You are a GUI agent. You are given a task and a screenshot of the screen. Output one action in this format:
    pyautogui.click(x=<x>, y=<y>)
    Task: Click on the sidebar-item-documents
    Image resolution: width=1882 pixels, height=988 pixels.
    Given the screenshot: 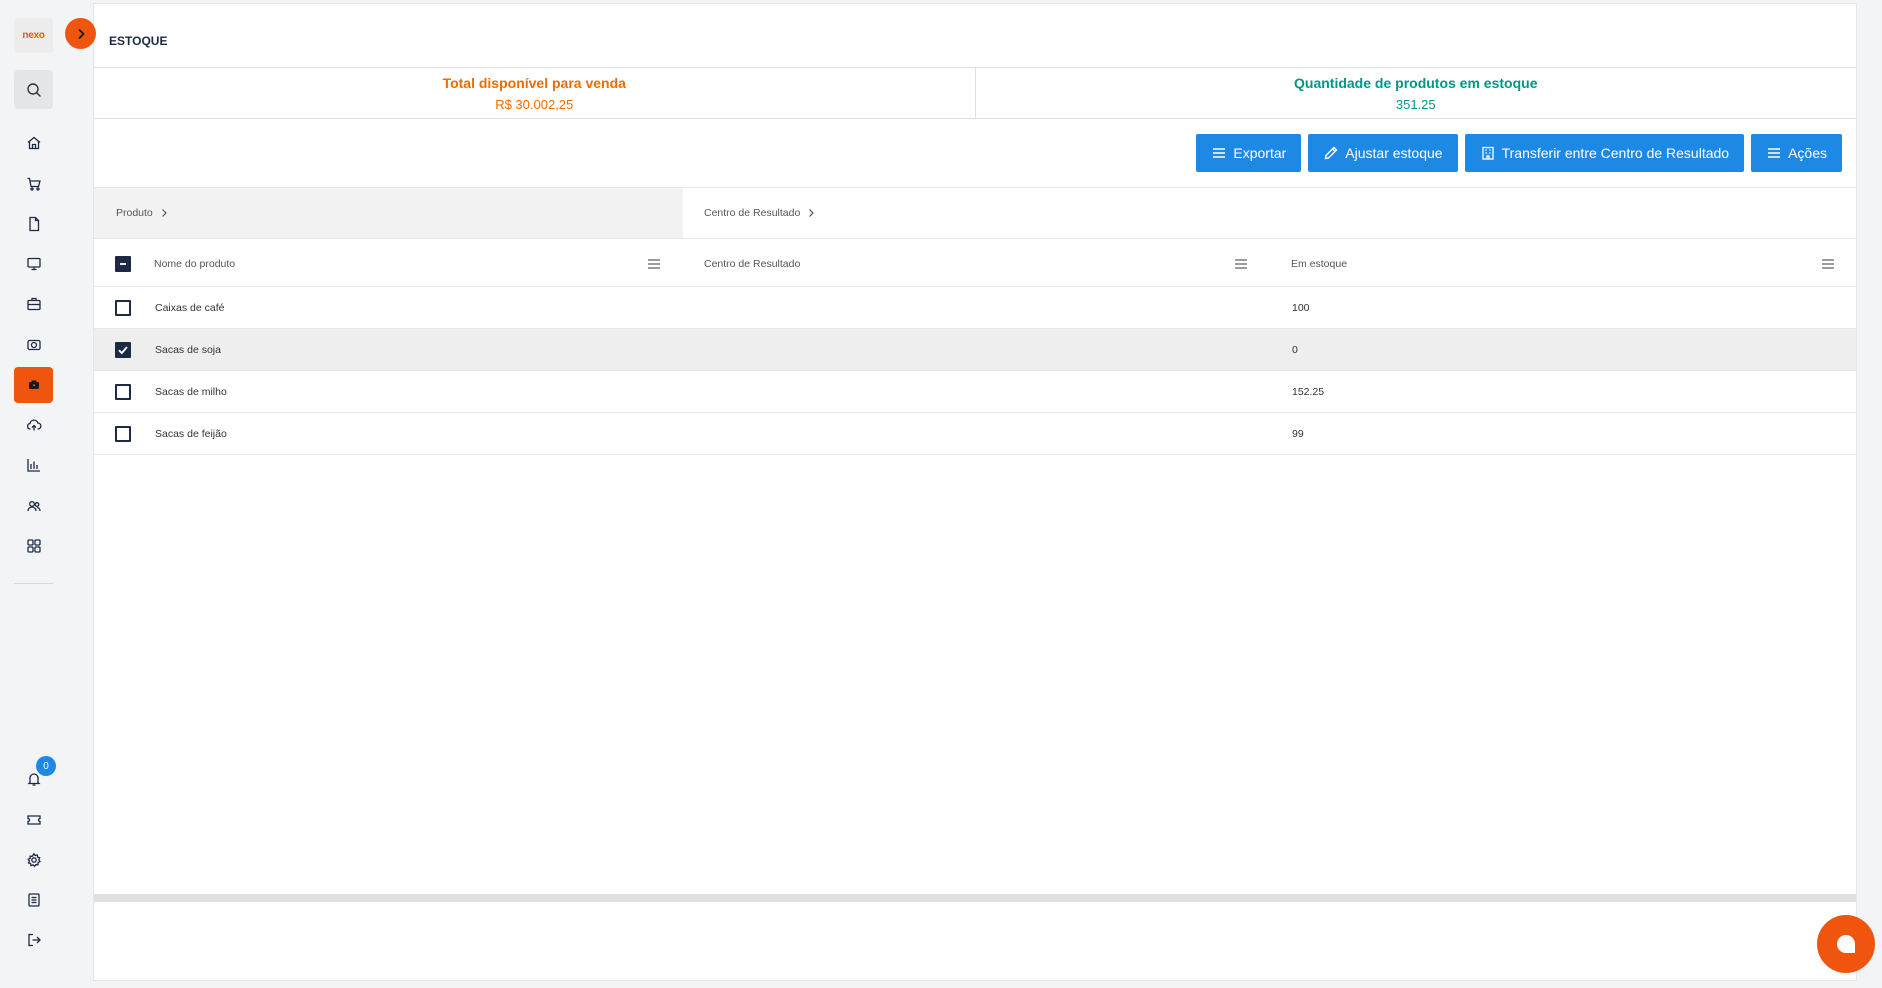 What is the action you would take?
    pyautogui.click(x=33, y=224)
    